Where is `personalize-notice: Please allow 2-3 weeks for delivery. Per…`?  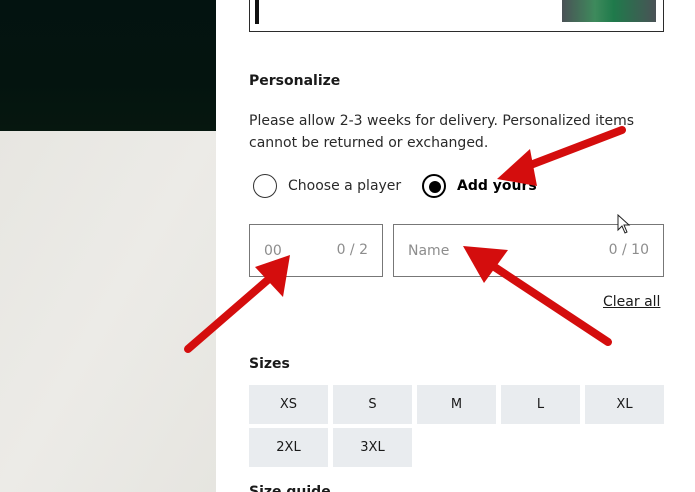
personalize-notice: Please allow 2-3 weeks for delivery. Per… is located at coordinates (441, 132).